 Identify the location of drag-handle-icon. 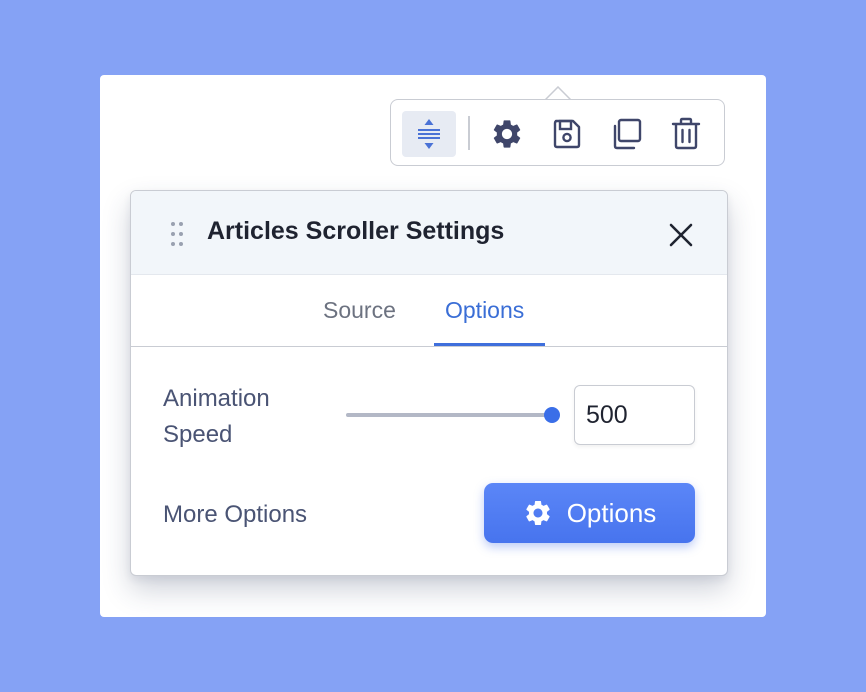
(177, 234).